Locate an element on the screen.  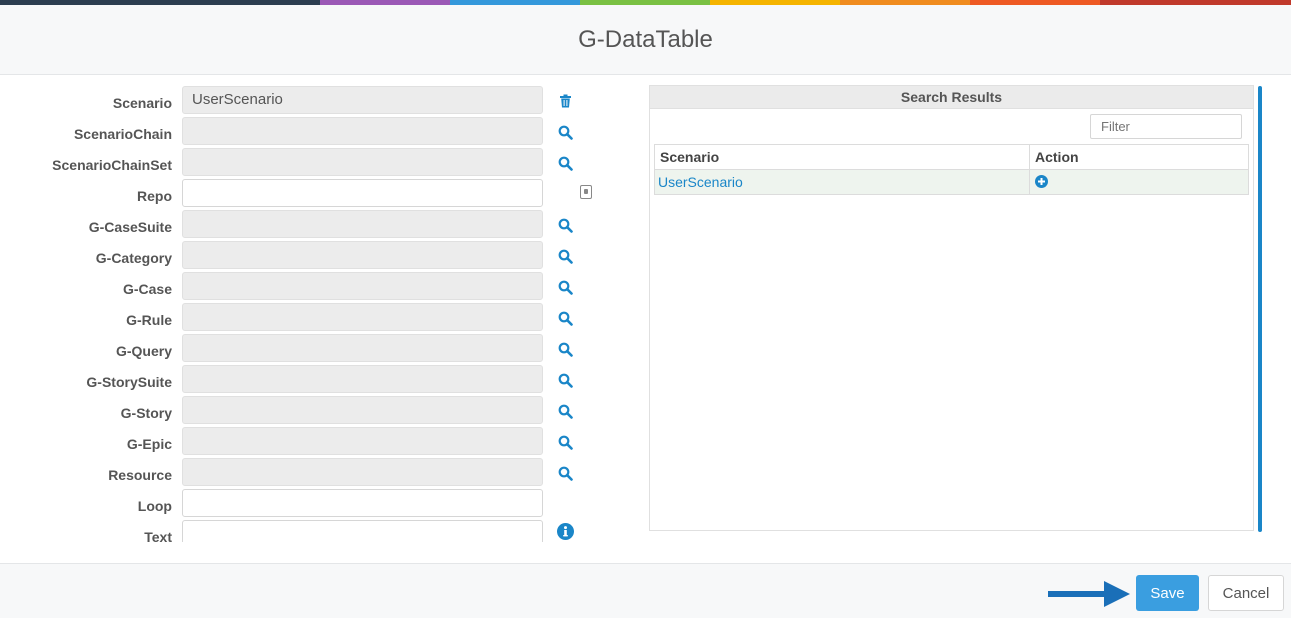
form-row: Loop is located at coordinates (300, 503).